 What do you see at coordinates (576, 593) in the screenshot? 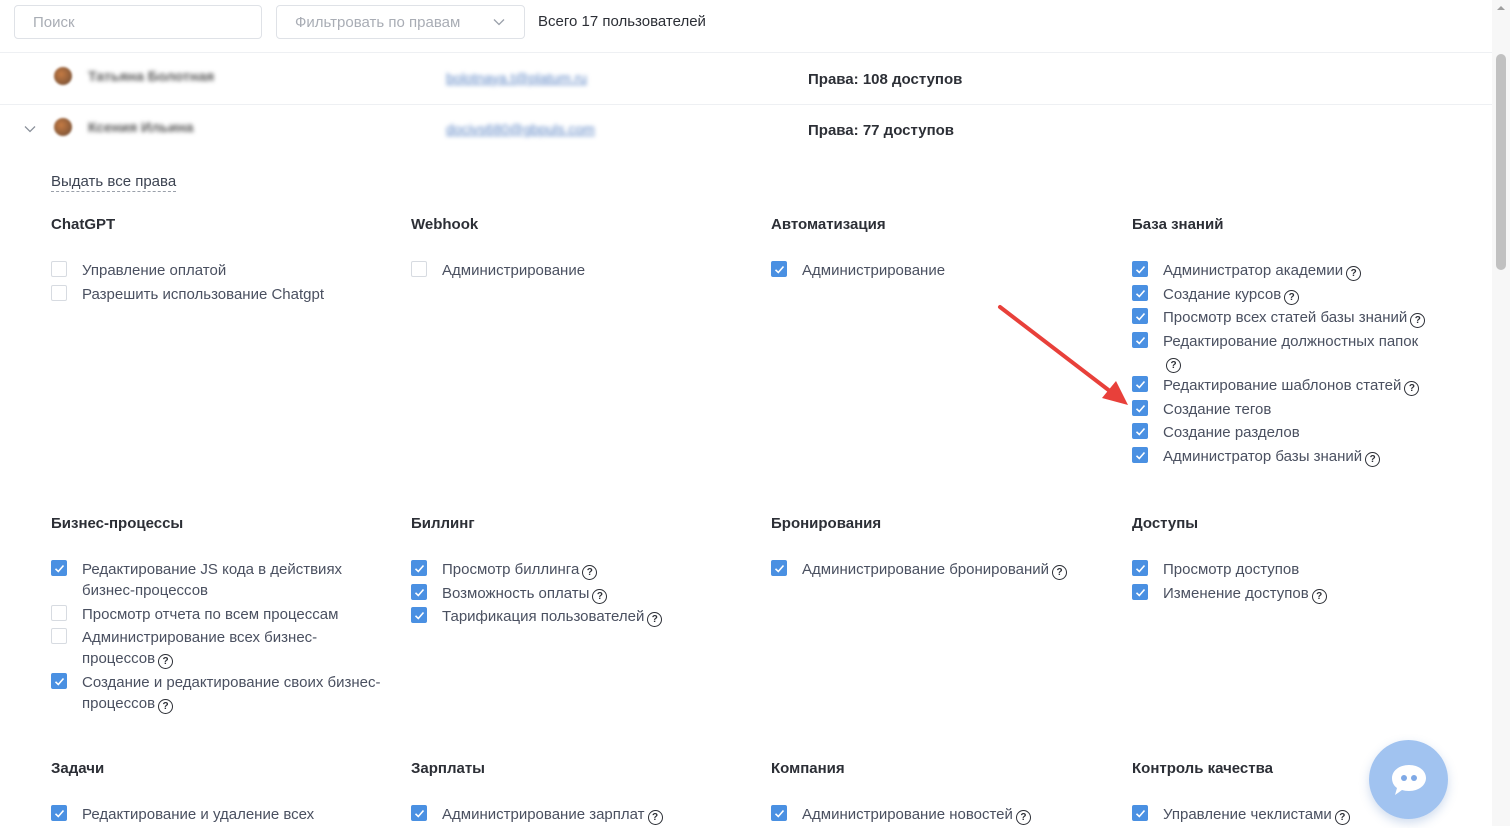
I see `permission-item: Возможность оплаты?` at bounding box center [576, 593].